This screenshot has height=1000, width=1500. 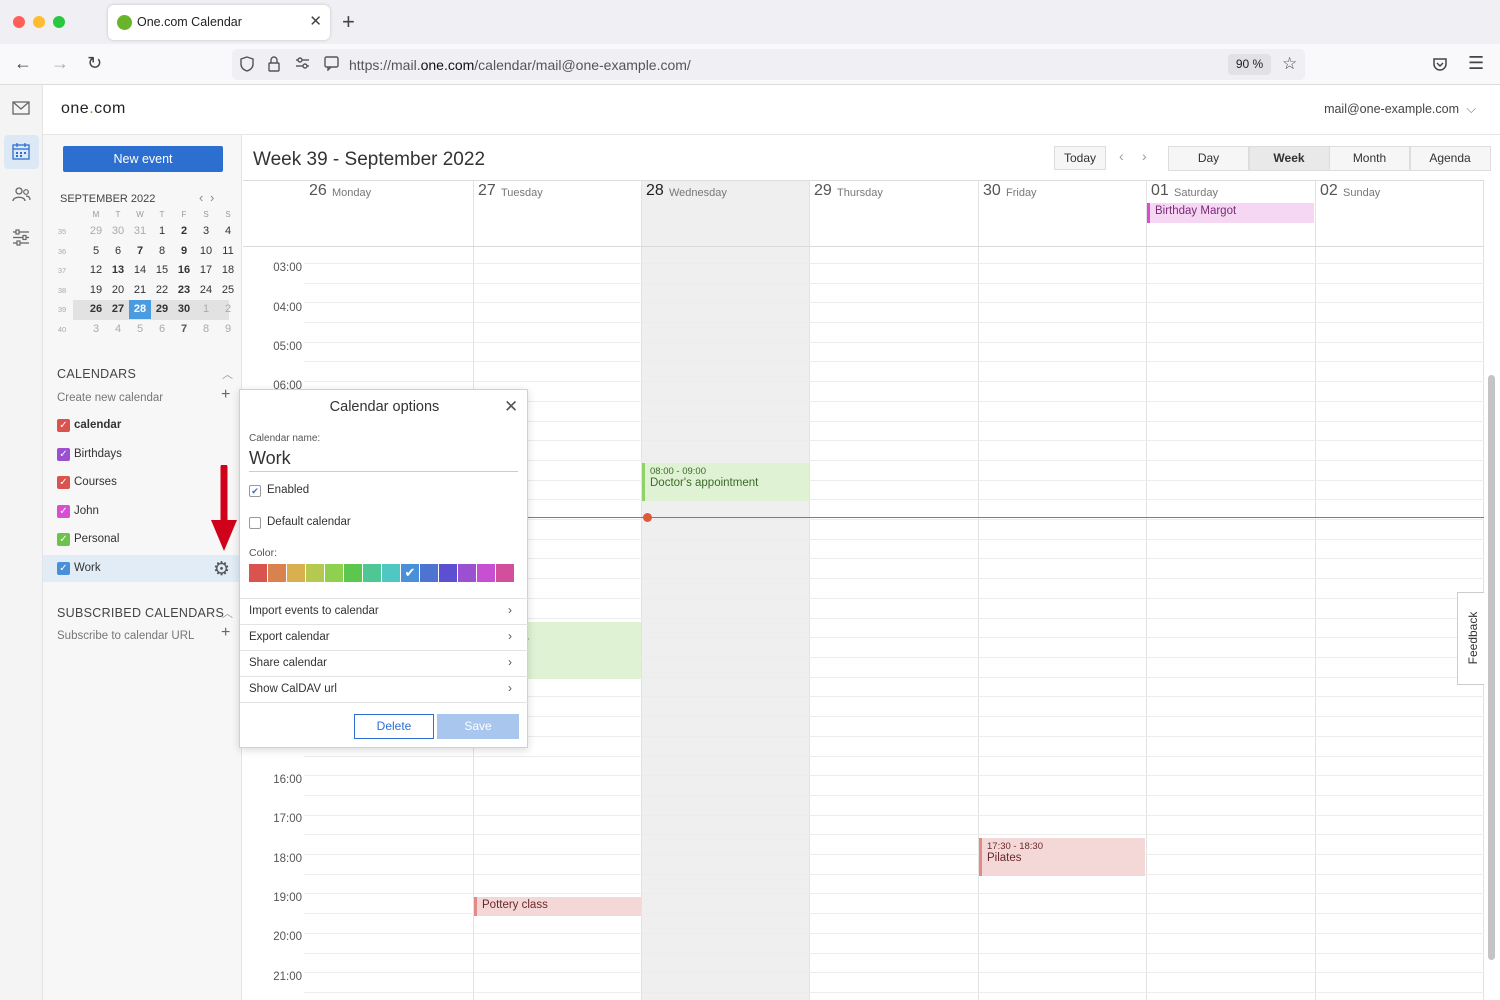 I want to click on gear-icon: ⚙, so click(x=221, y=569).